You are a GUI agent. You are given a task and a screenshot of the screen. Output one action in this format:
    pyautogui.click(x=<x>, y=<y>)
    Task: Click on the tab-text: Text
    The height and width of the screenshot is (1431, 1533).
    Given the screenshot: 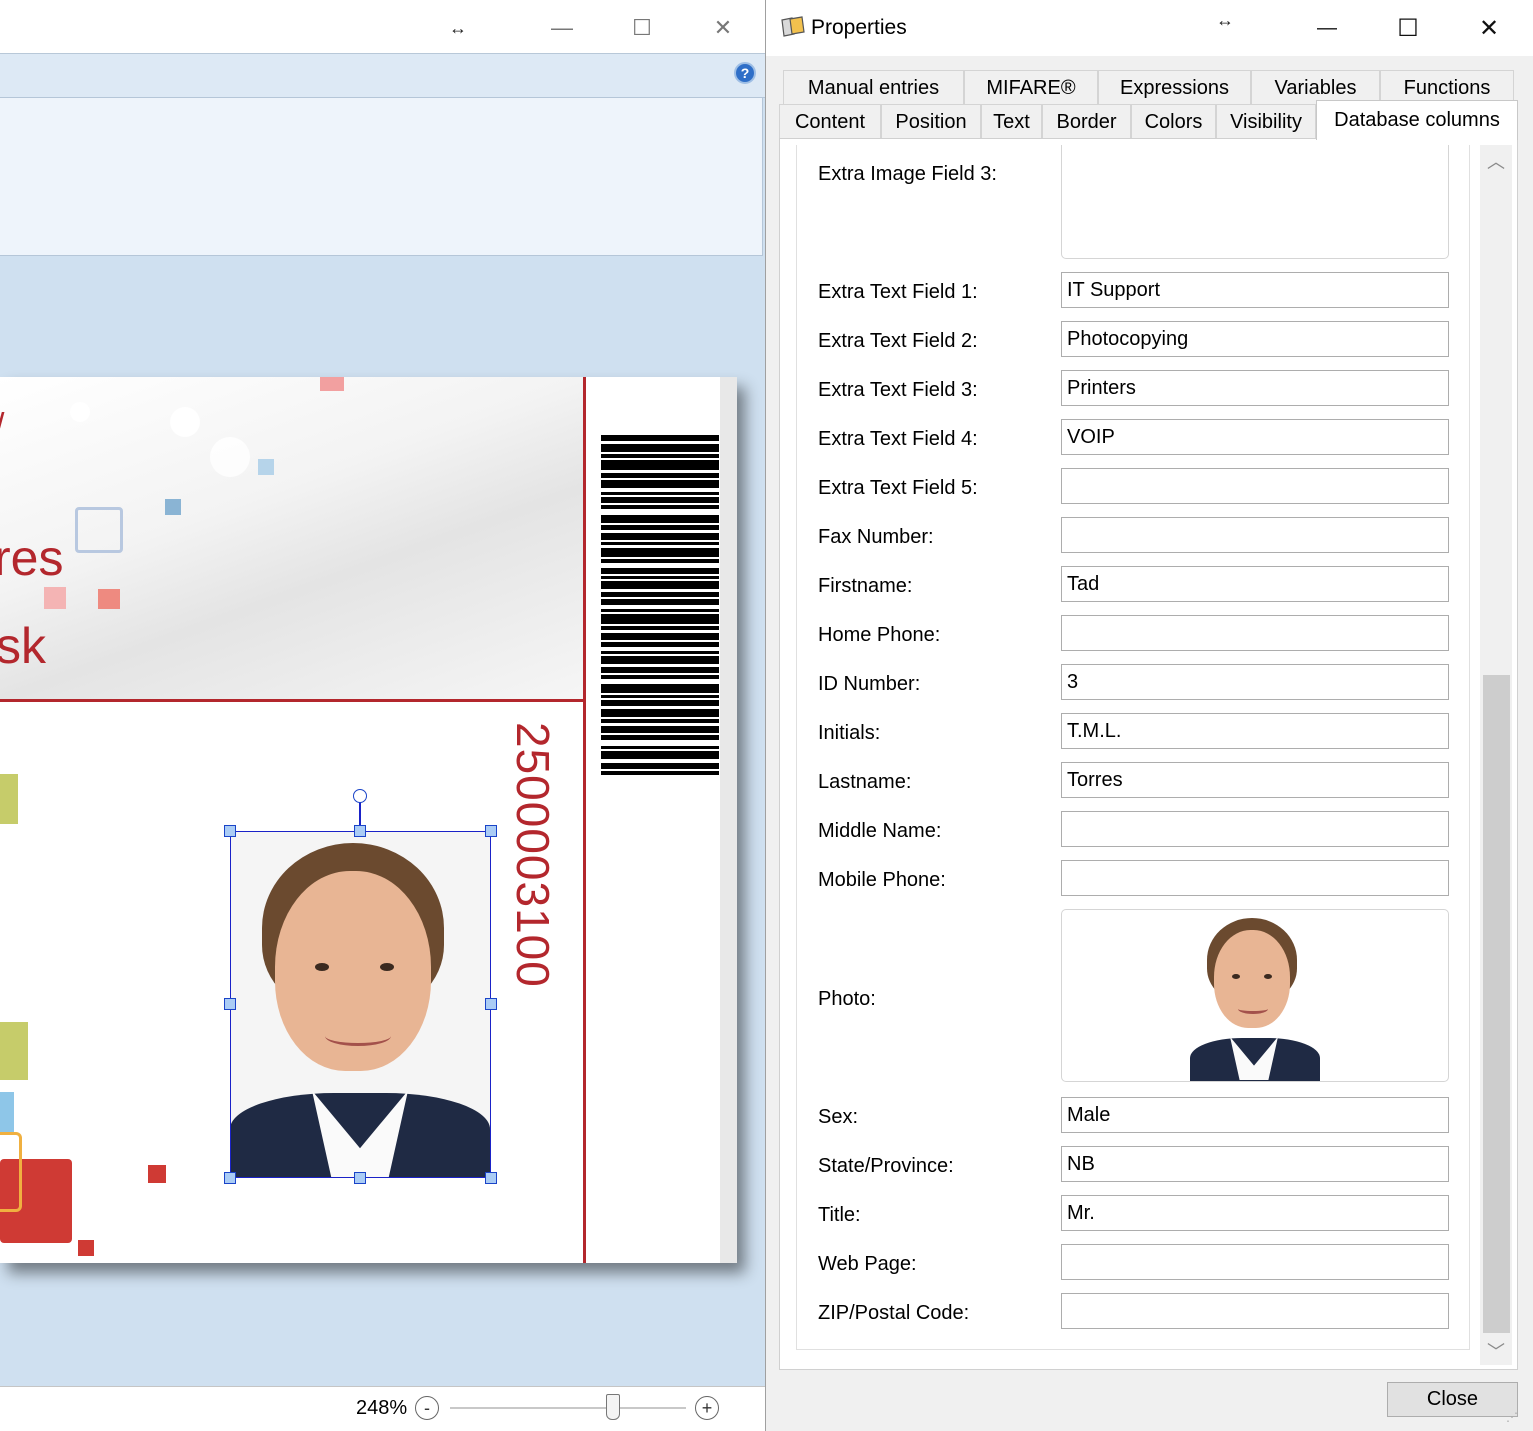 What is the action you would take?
    pyautogui.click(x=1011, y=122)
    